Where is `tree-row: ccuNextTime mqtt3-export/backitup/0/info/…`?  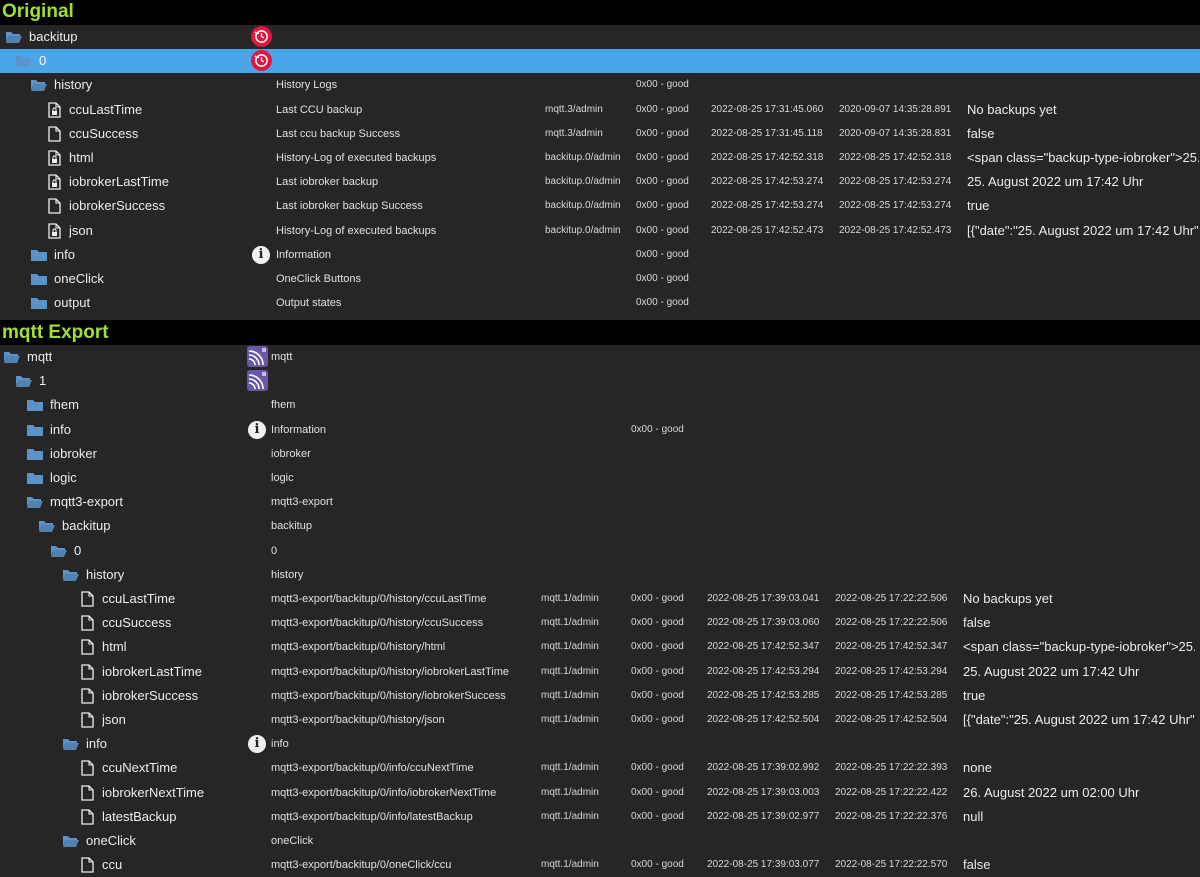 tree-row: ccuNextTime mqtt3-export/backitup/0/info/… is located at coordinates (600, 768).